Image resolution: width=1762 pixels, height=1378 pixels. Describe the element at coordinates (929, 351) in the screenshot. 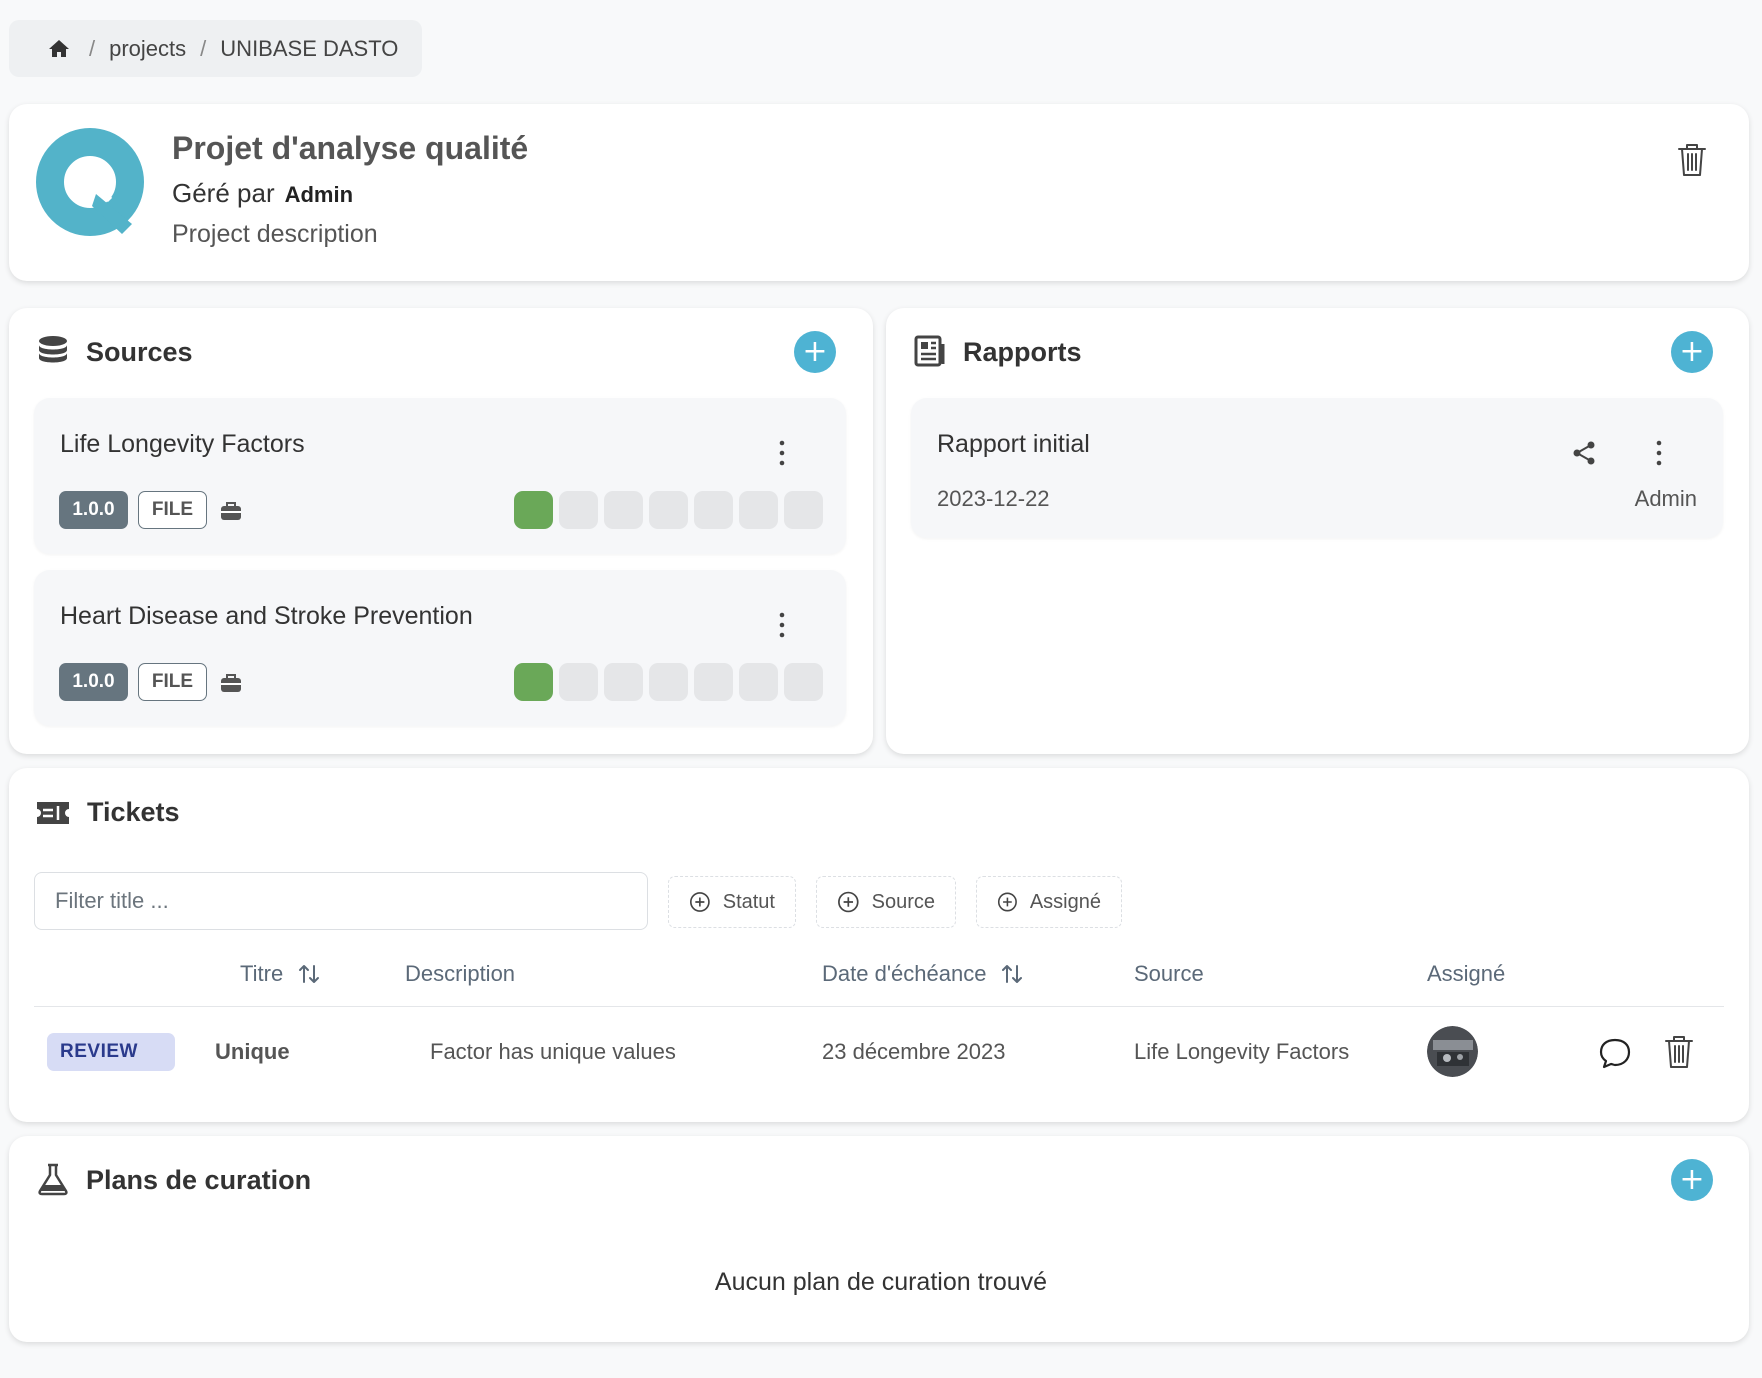

I see `newspaper-icon` at that location.